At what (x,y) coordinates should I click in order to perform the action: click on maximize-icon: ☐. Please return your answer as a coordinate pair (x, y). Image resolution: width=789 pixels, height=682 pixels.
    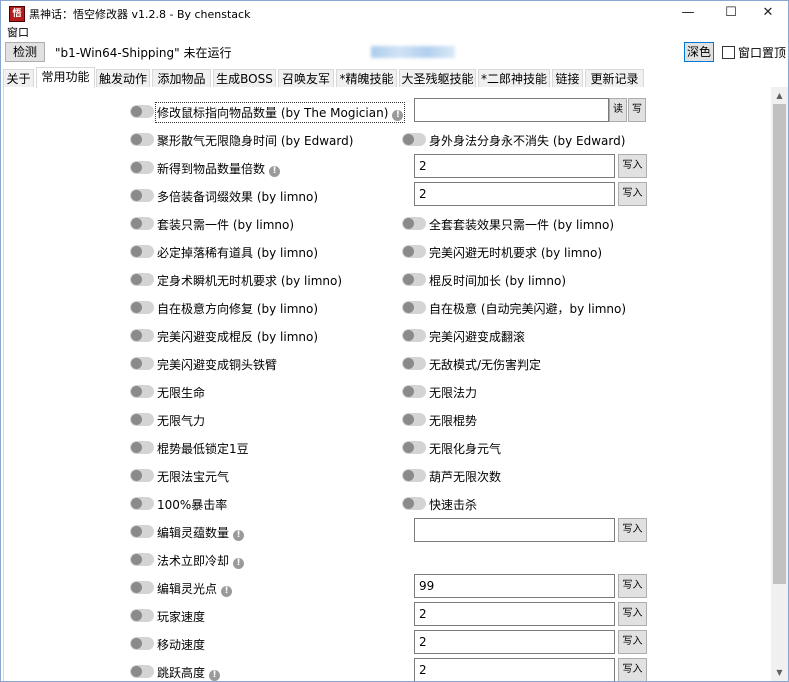
    Looking at the image, I should click on (731, 13).